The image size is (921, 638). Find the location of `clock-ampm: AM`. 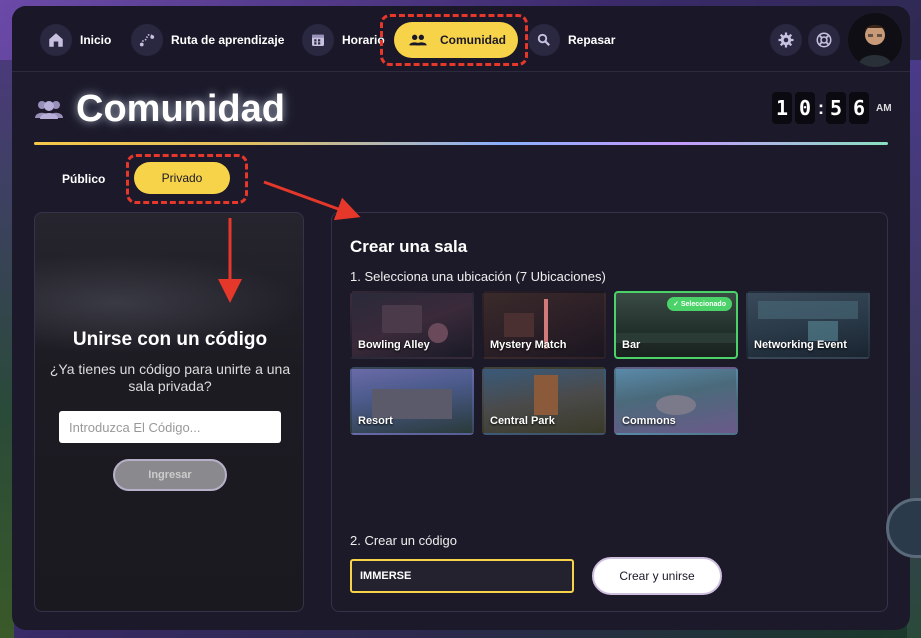

clock-ampm: AM is located at coordinates (884, 108).